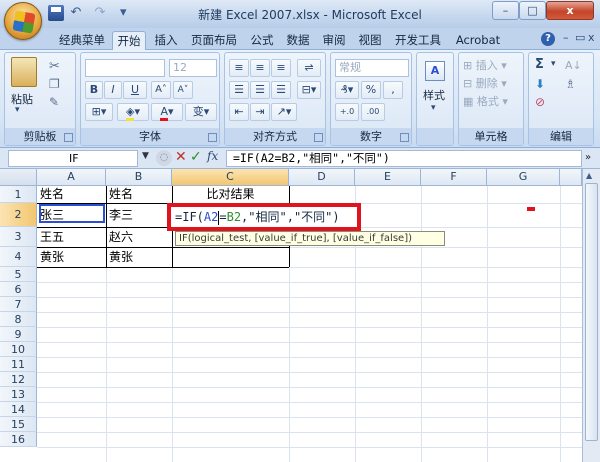 Image resolution: width=600 pixels, height=462 pixels. Describe the element at coordinates (18, 439) in the screenshot. I see `row-header-16: 16` at that location.